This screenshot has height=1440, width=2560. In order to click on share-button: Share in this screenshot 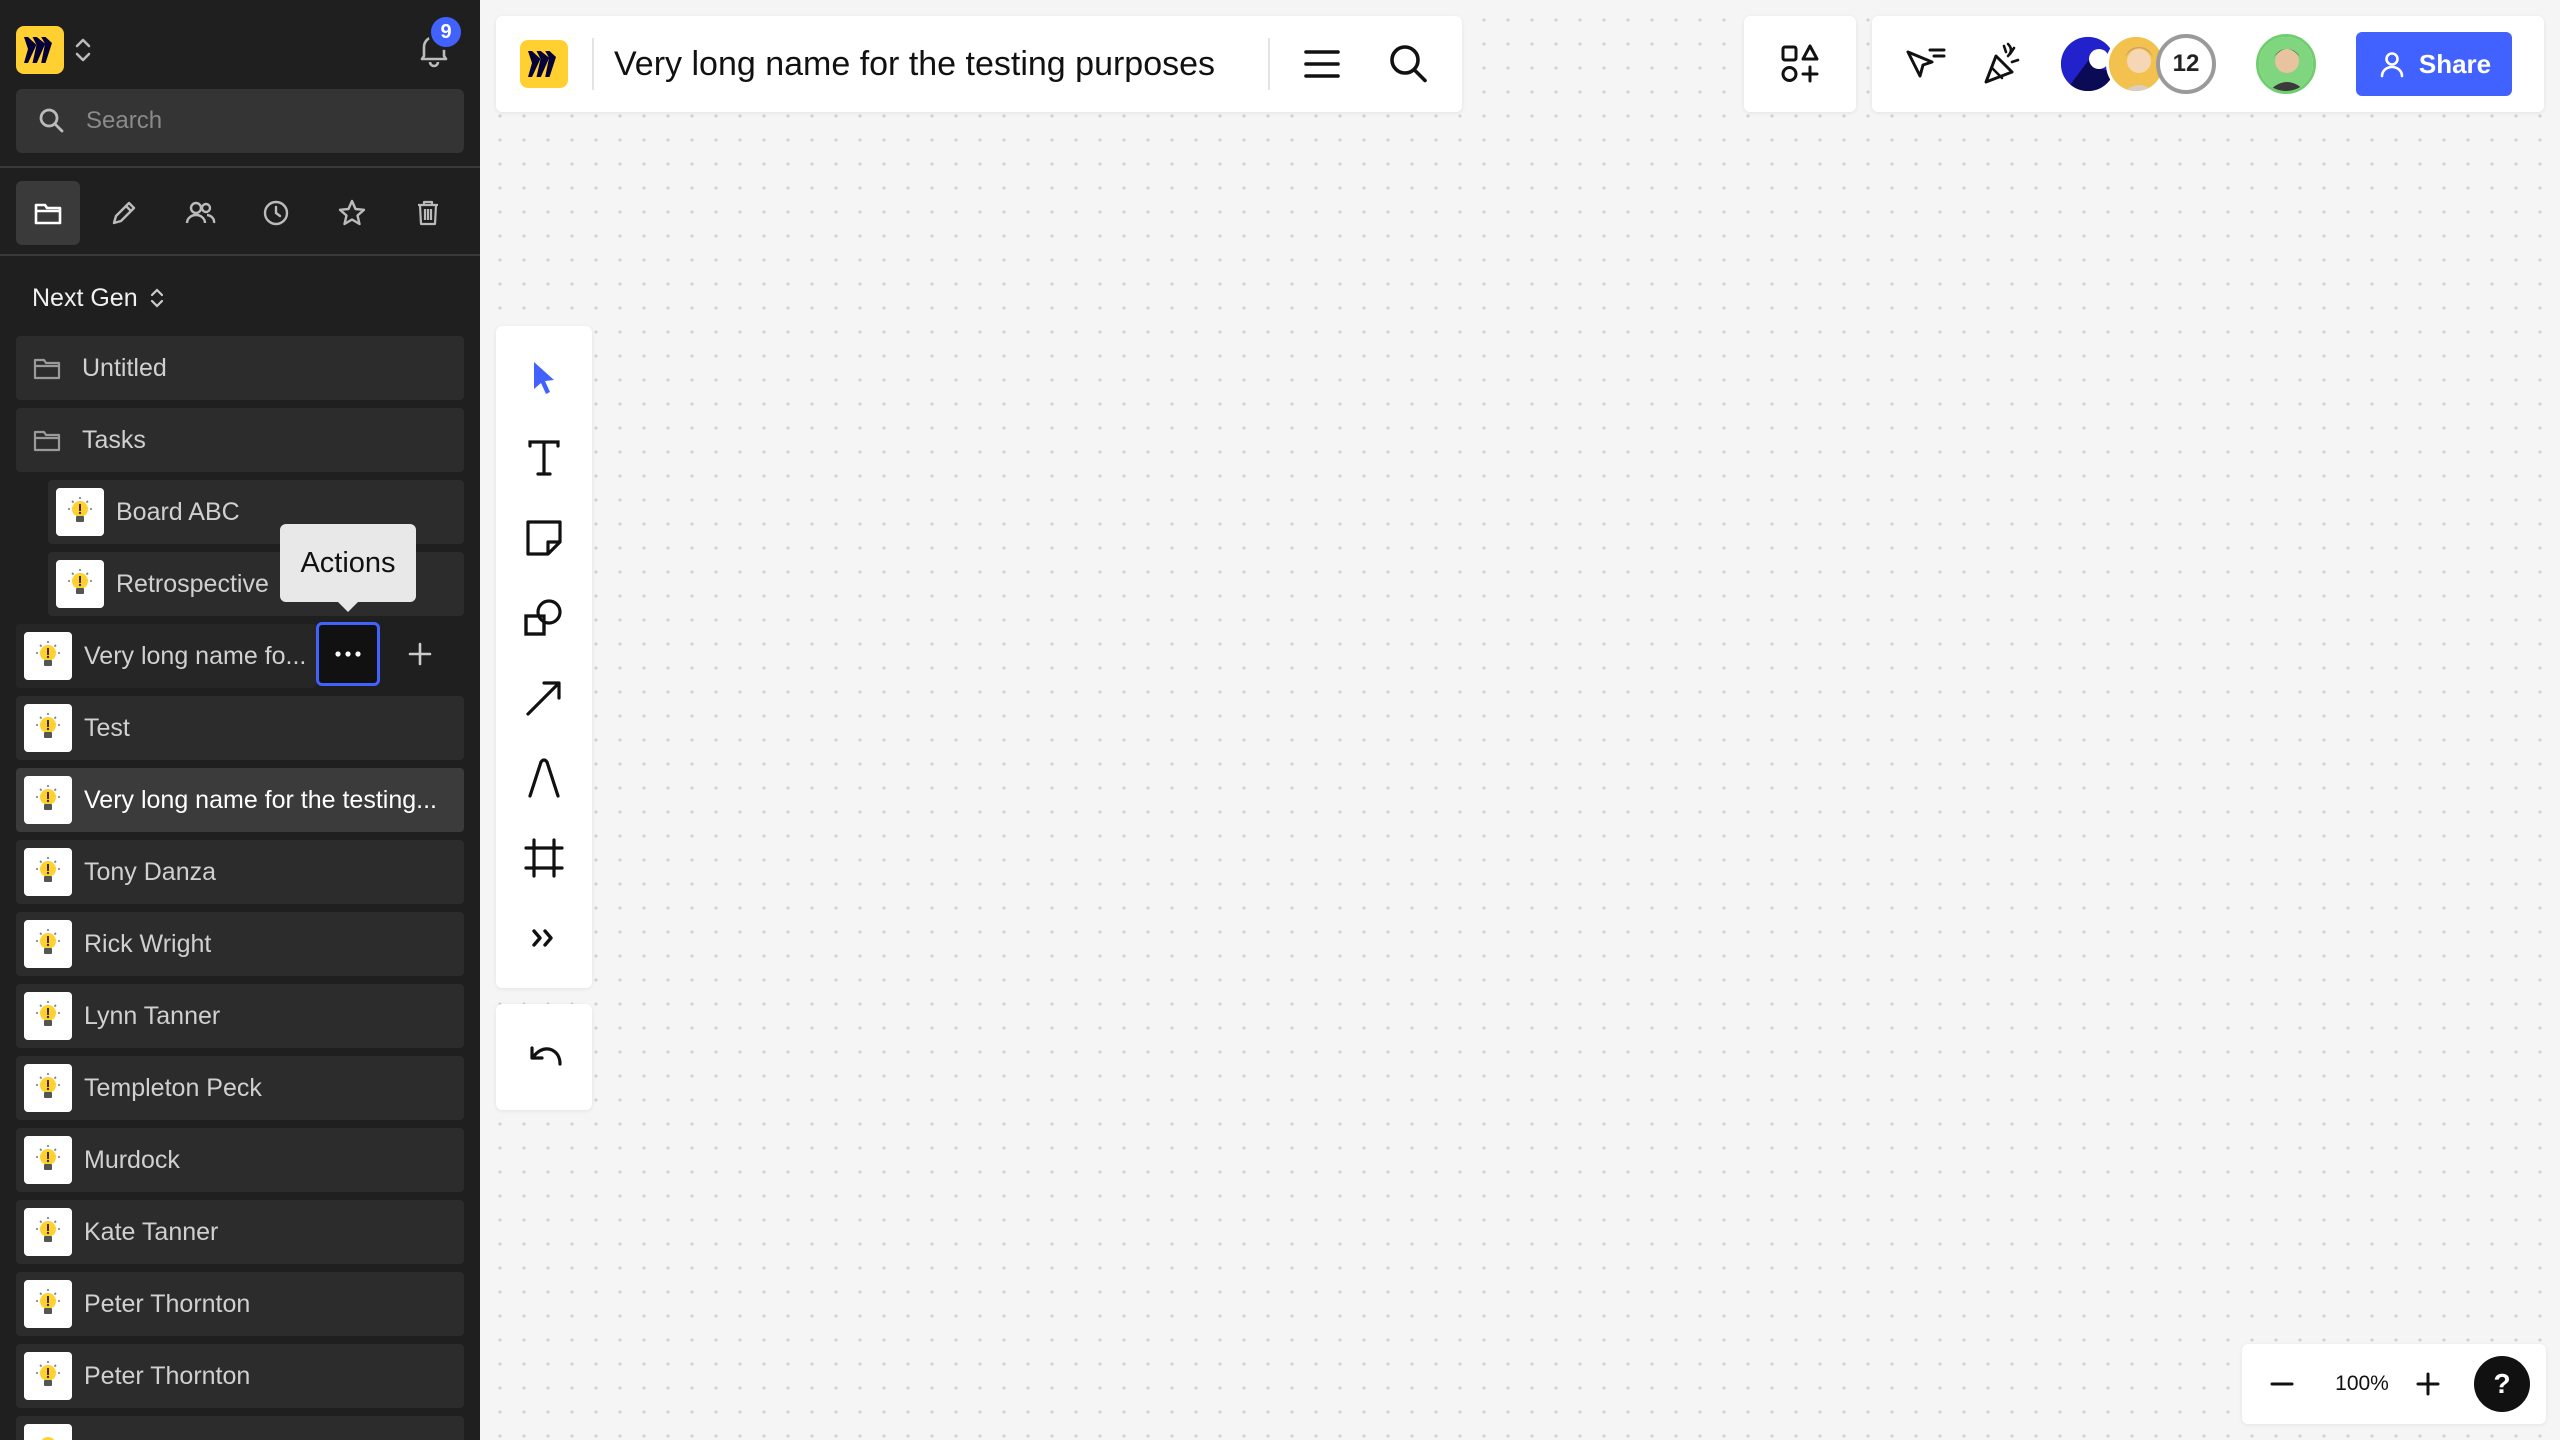, I will do `click(2434, 64)`.